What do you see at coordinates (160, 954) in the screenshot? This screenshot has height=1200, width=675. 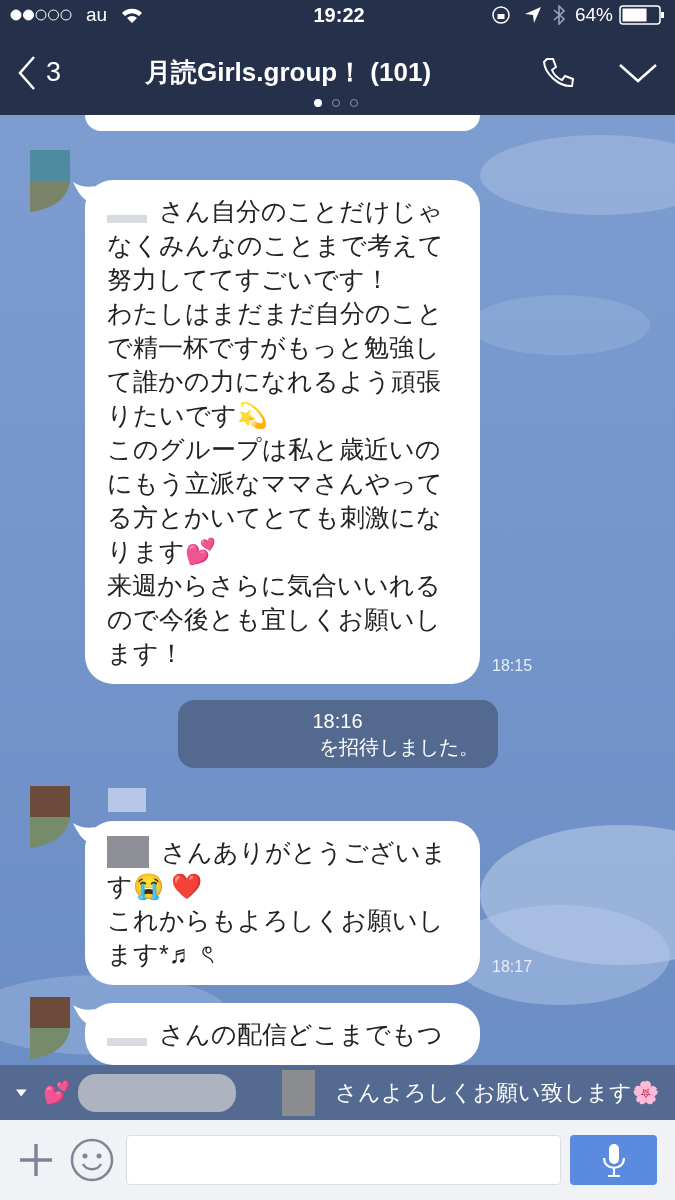 I see `message-line: ます*♬ ৎ` at bounding box center [160, 954].